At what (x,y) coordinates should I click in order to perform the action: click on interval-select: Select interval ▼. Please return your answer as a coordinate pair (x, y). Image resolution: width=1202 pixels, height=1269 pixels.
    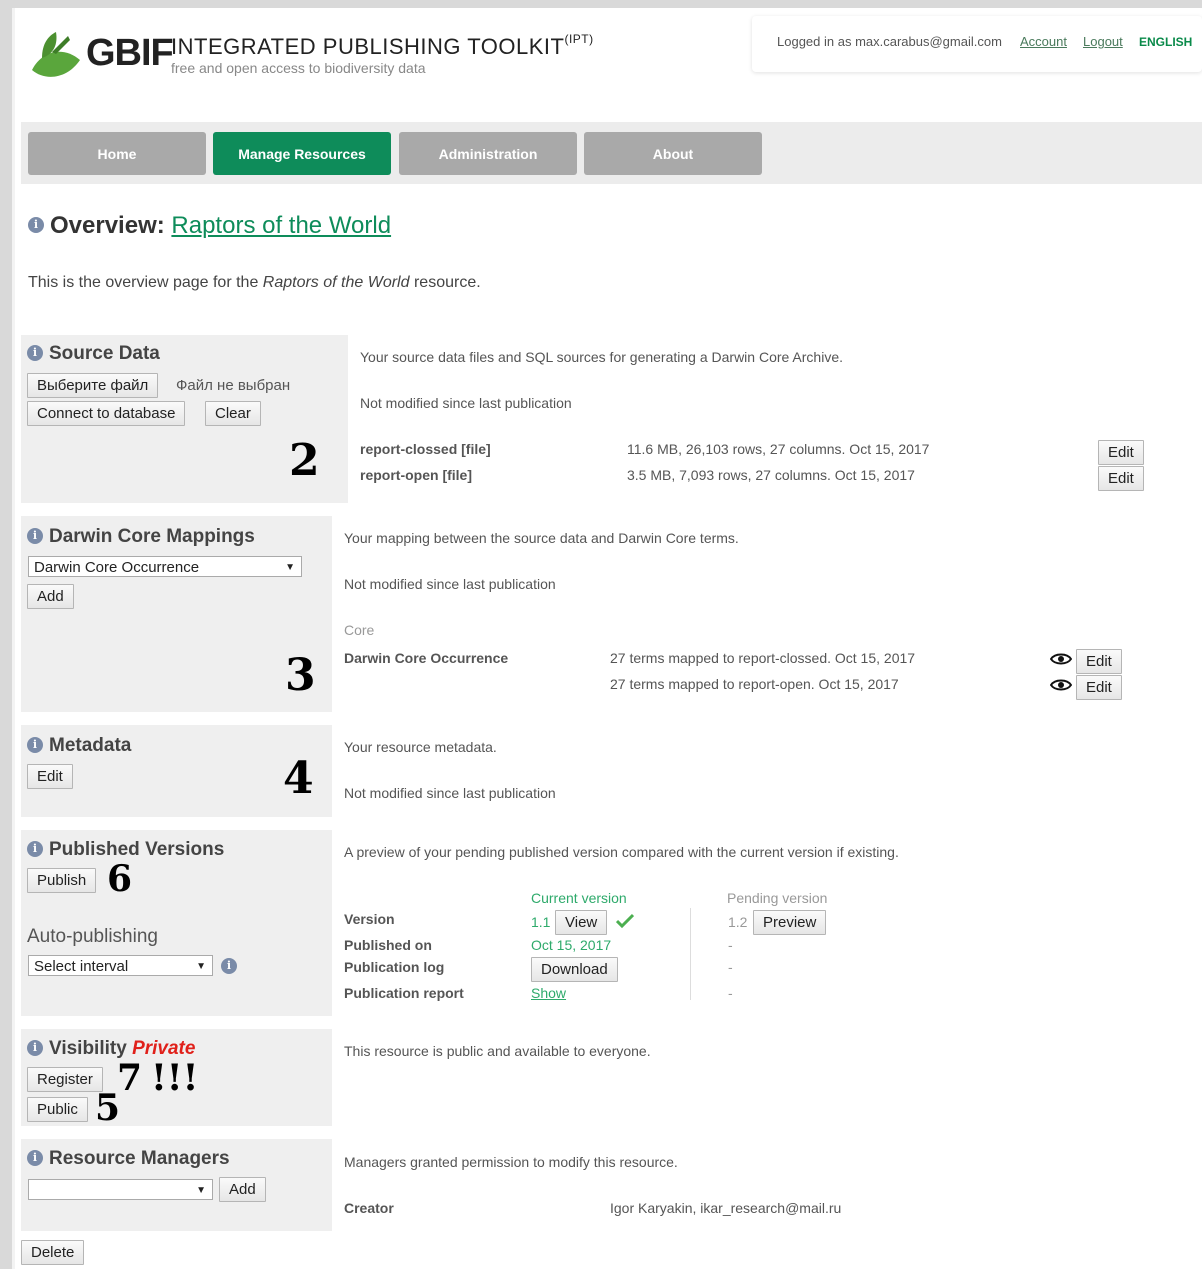
    Looking at the image, I should click on (120, 965).